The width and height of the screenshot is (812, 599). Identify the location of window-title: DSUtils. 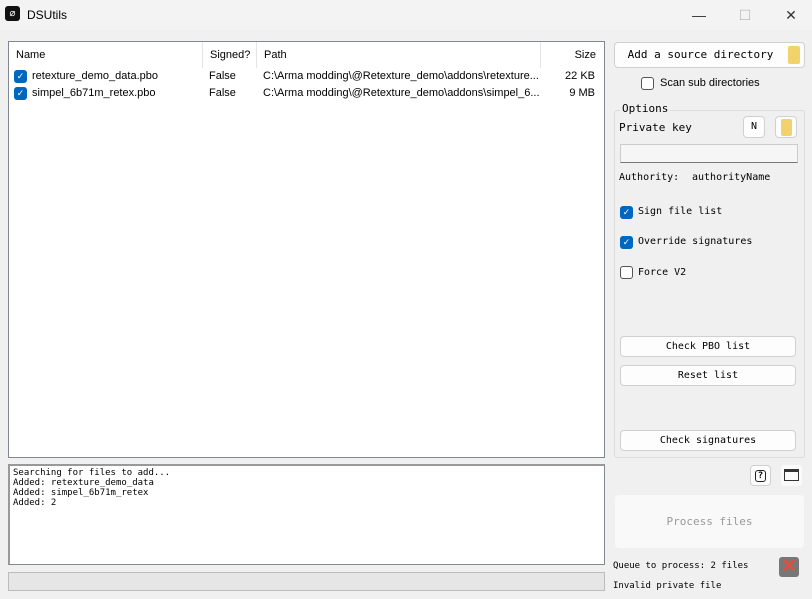
(47, 15).